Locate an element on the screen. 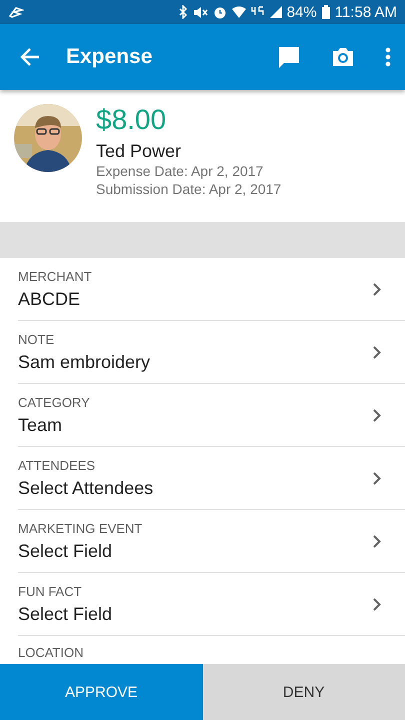 The image size is (405, 720). expense-date: Expense Date: Apr 2, 2017 is located at coordinates (180, 171).